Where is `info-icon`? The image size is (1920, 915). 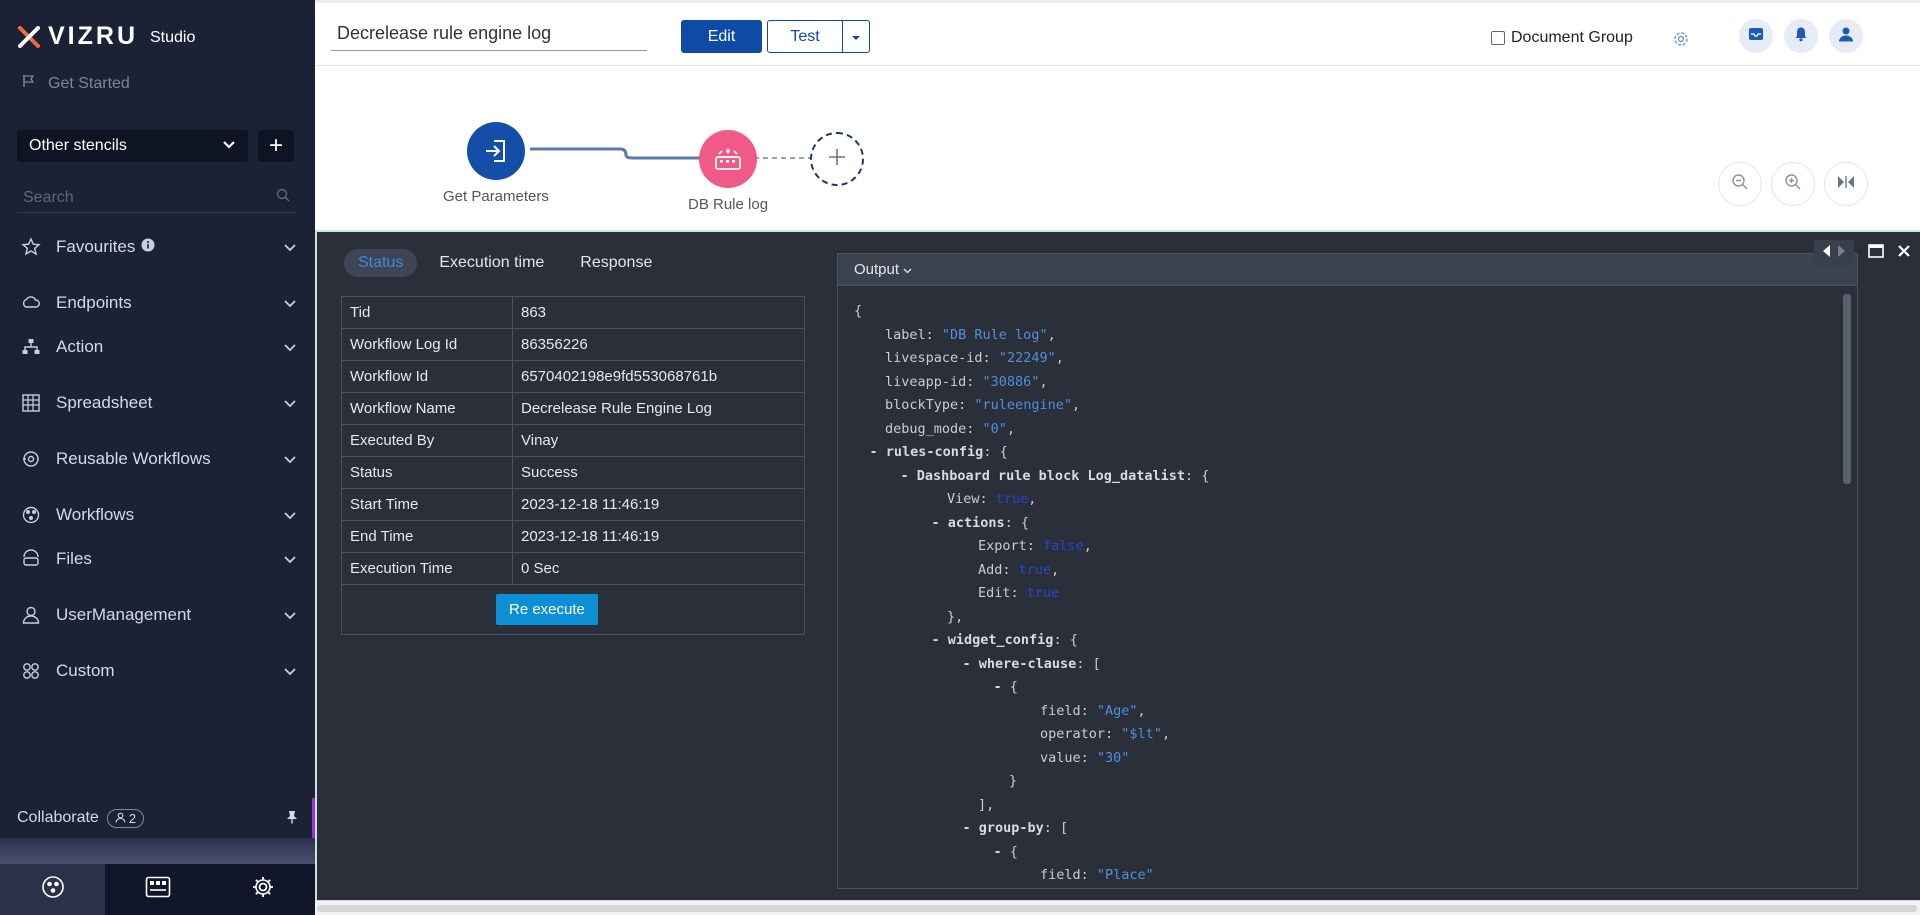 info-icon is located at coordinates (148, 247).